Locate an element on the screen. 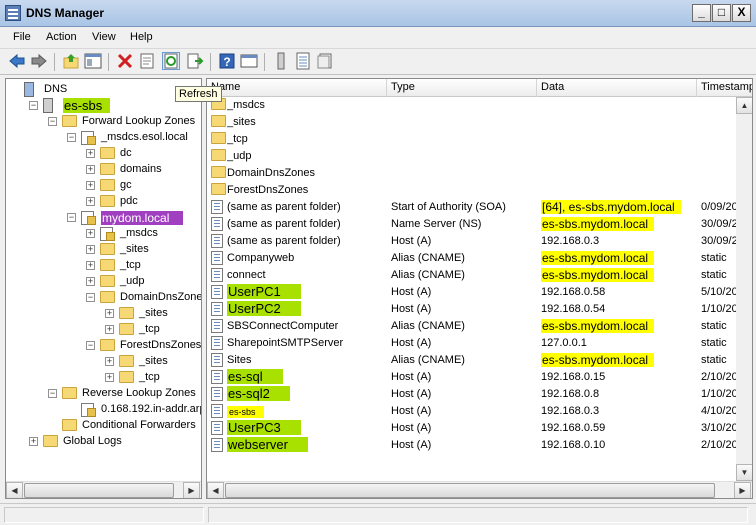 The width and height of the screenshot is (756, 525). refresh-icon is located at coordinates (171, 61).